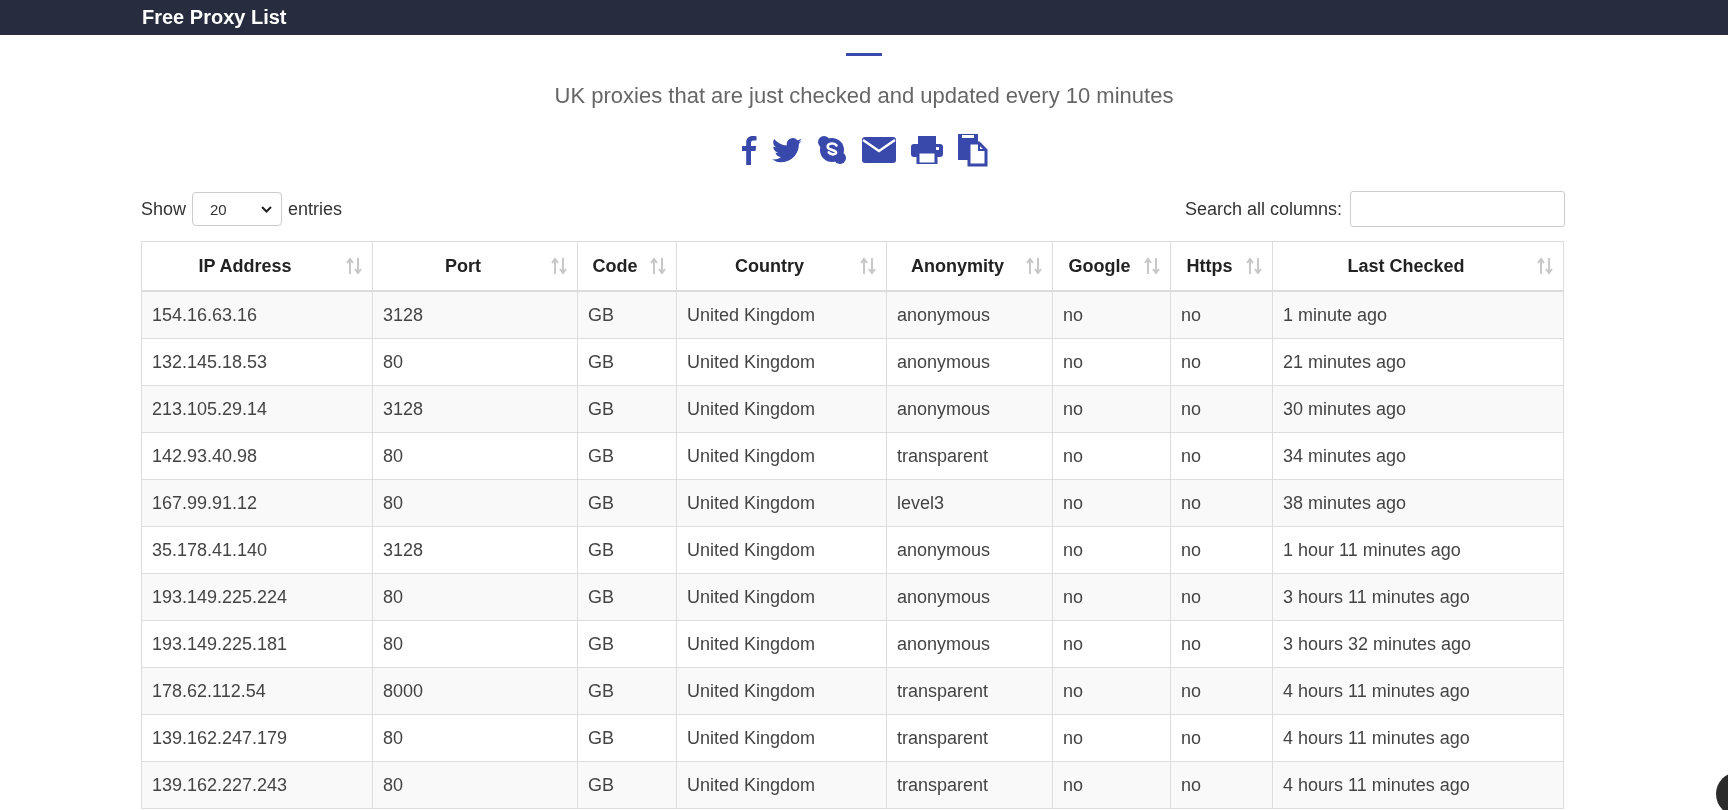 The height and width of the screenshot is (810, 1728). I want to click on table-cell: 142.93.40.98, so click(257, 456).